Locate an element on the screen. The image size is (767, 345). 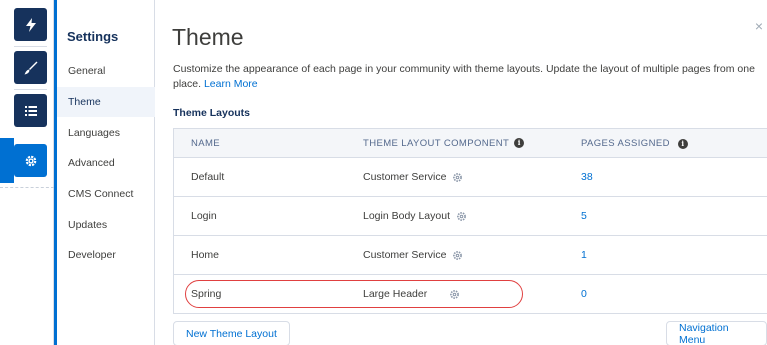
row-component: Login Body Layout is located at coordinates (472, 216).